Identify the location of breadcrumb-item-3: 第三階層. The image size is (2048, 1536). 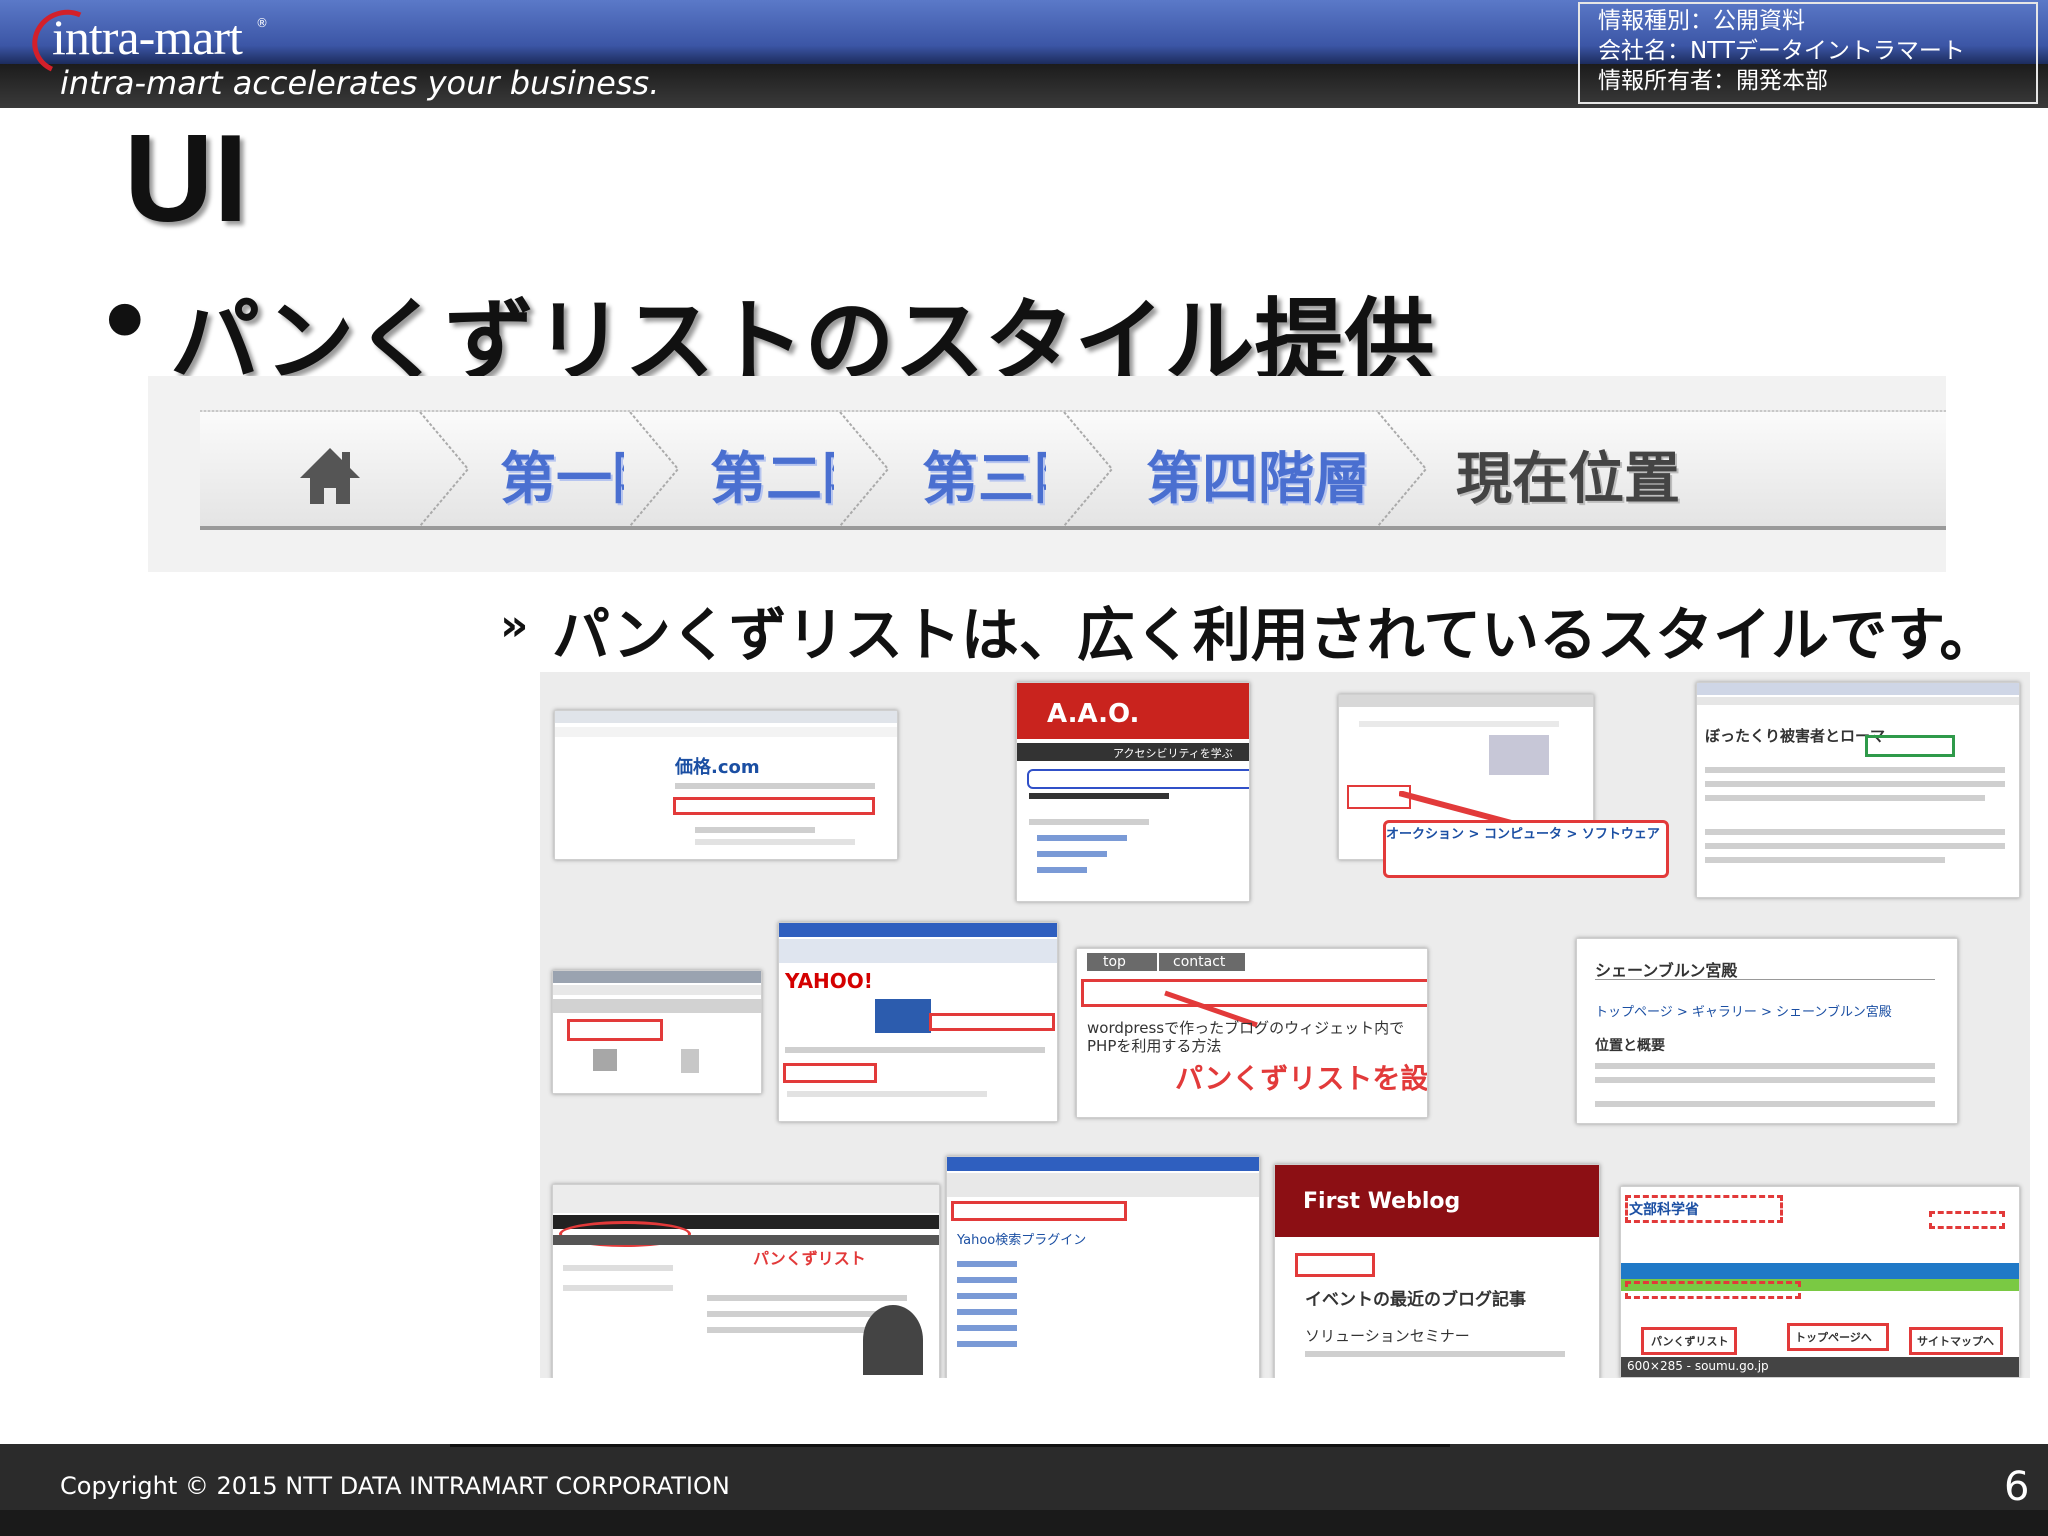
(984, 474).